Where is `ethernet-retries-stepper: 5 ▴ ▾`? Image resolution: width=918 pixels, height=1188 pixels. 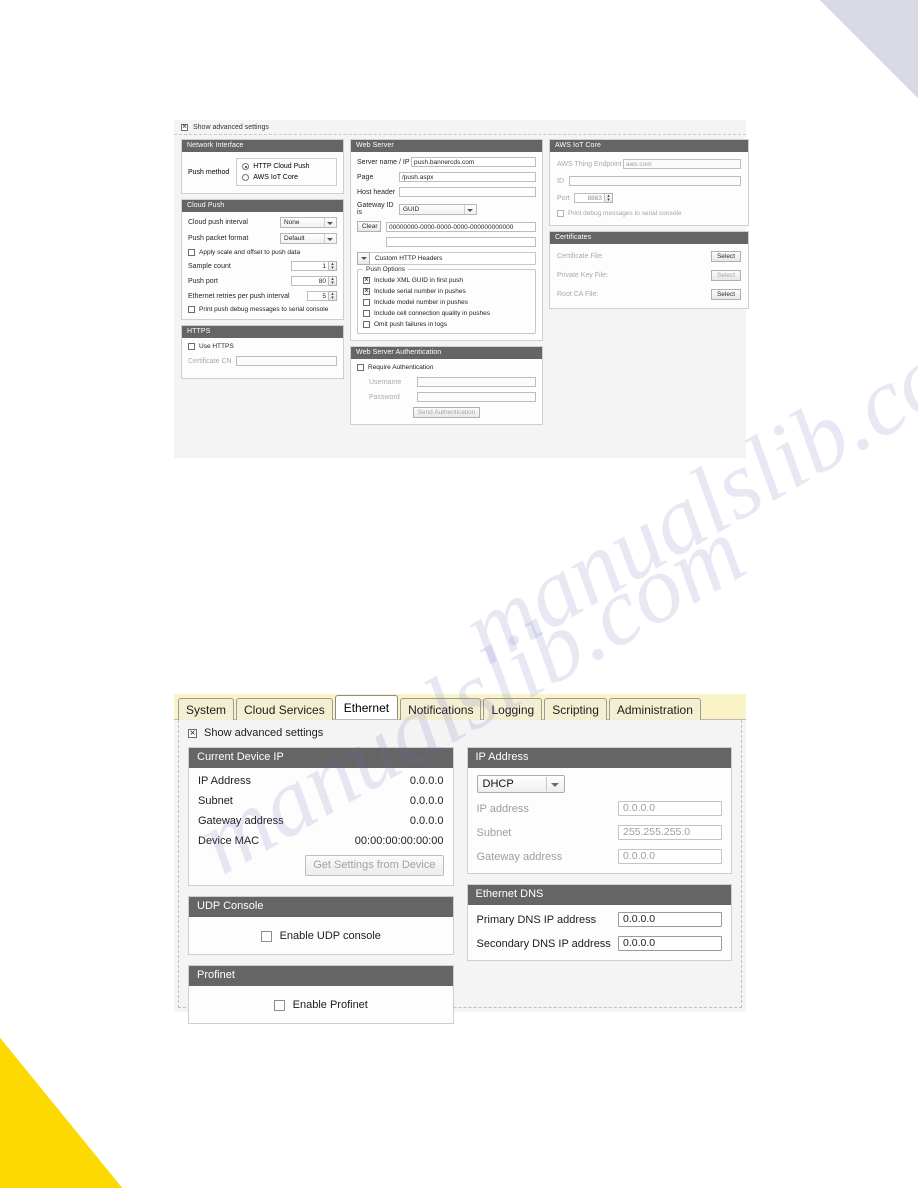
ethernet-retries-stepper: 5 ▴ ▾ is located at coordinates (322, 296).